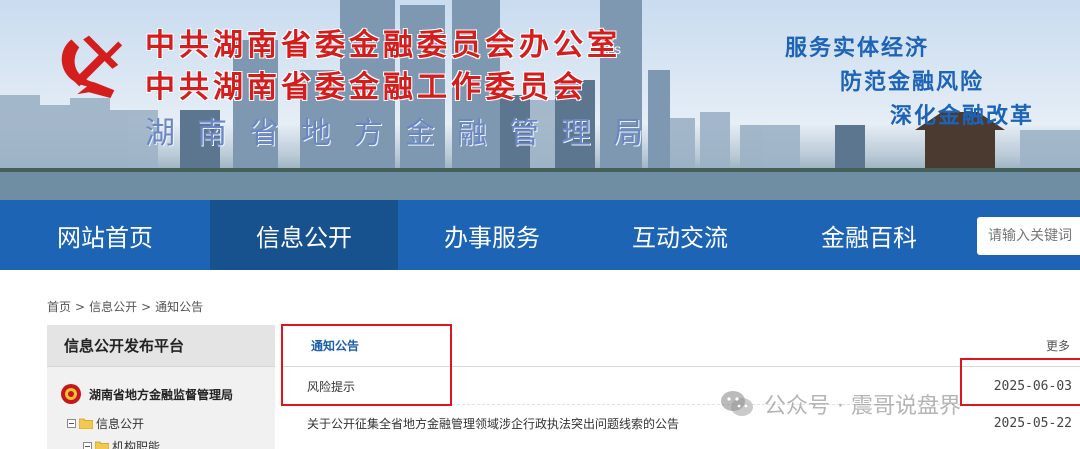  What do you see at coordinates (493, 423) in the screenshot?
I see `list-item-title: 关于公开征集全省地方金融管理领域涉企行政执法突出问题线索的公告` at bounding box center [493, 423].